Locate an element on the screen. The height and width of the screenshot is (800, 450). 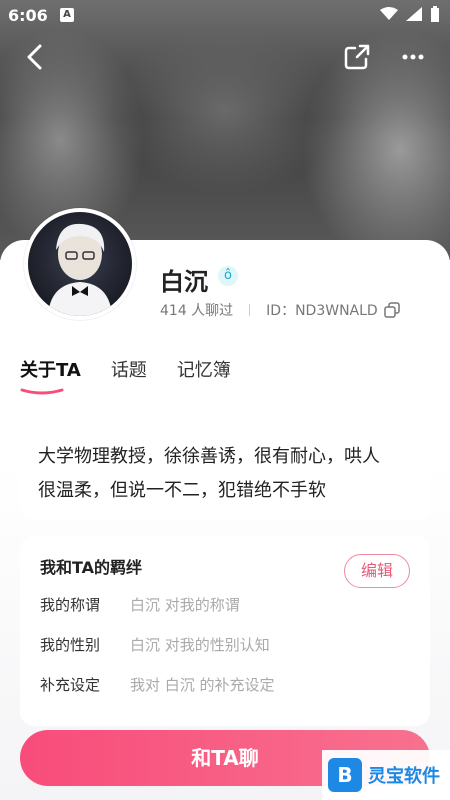
active-tab-indicator is located at coordinates (42, 391).